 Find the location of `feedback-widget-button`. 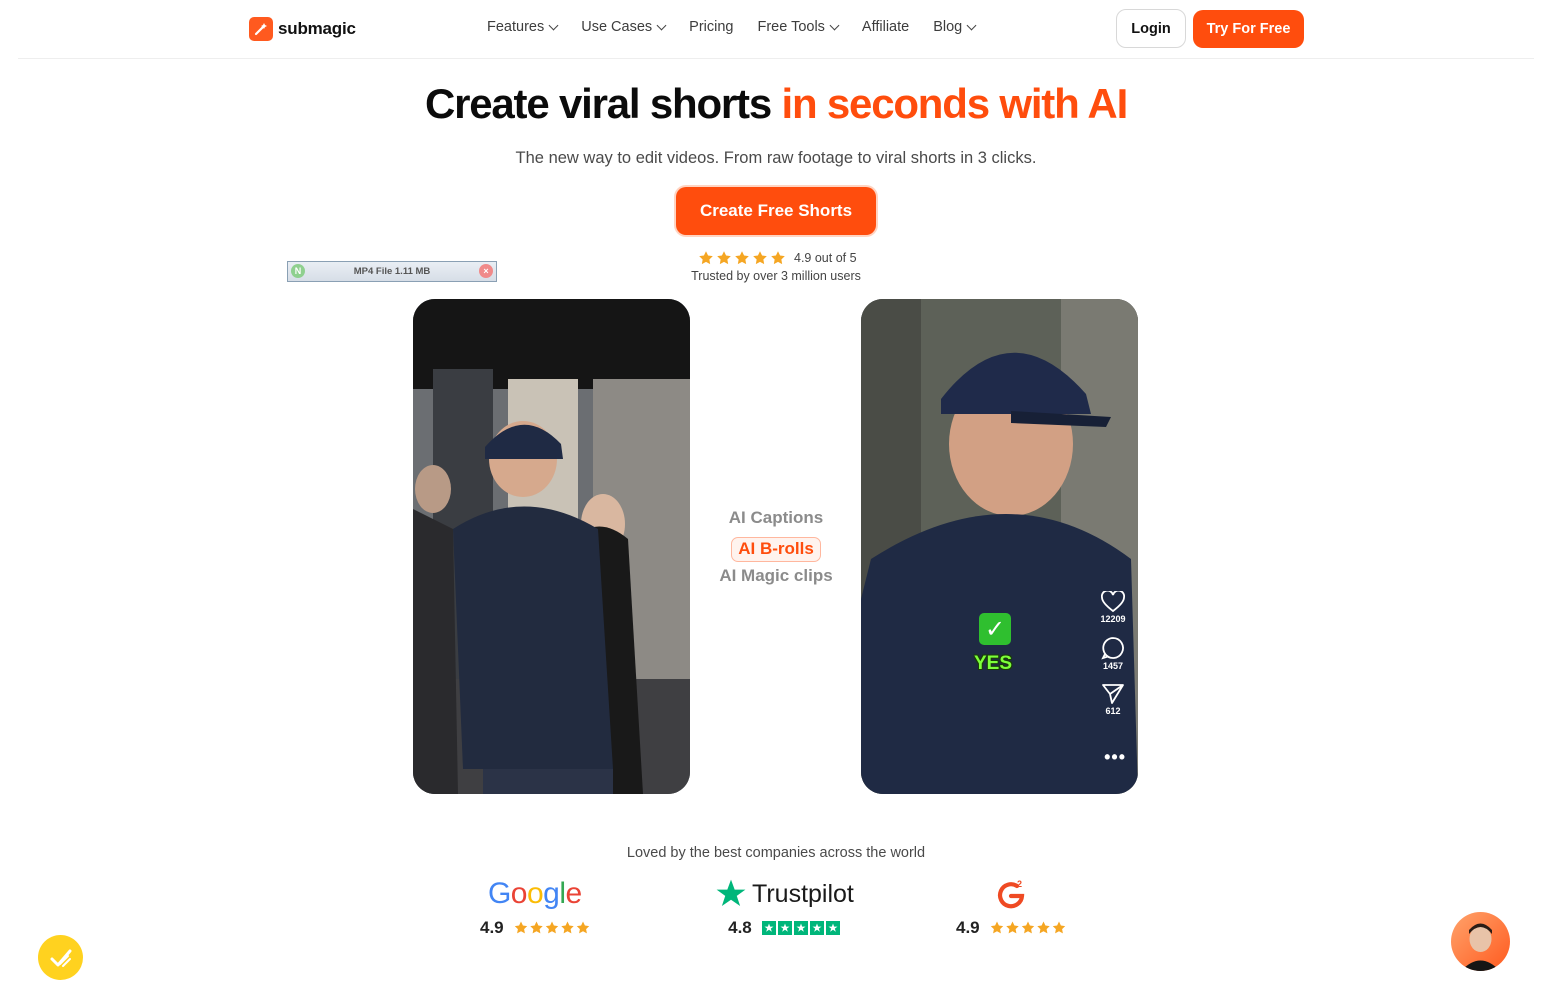

feedback-widget-button is located at coordinates (60, 957).